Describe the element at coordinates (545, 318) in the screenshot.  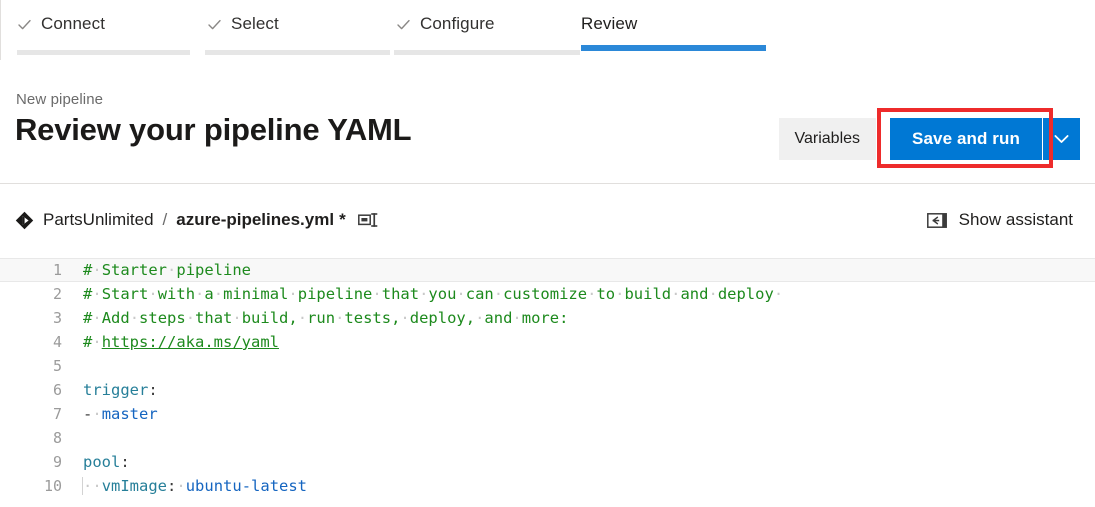
I see `code-token: more:` at that location.